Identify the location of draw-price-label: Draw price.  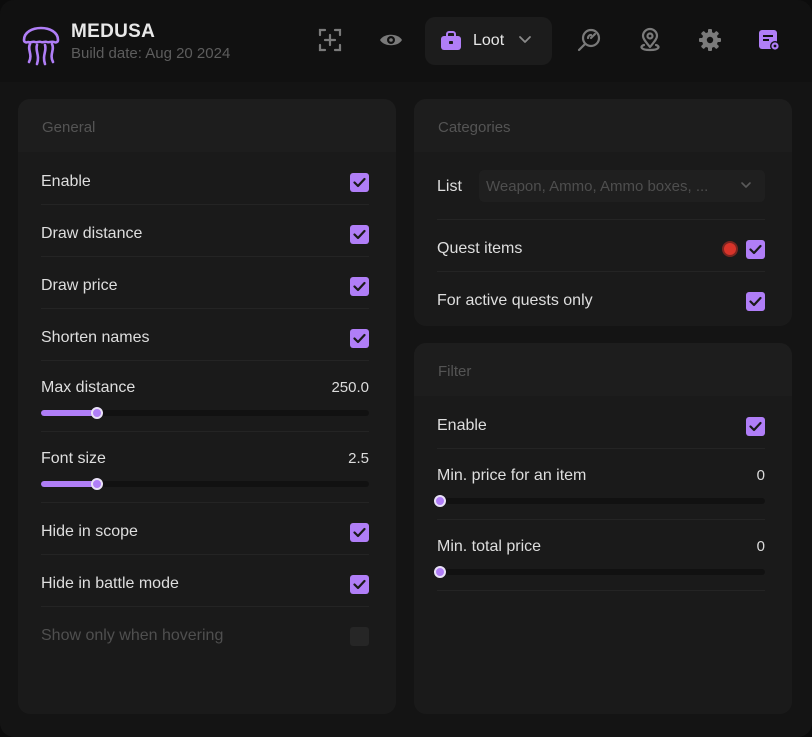
(79, 285).